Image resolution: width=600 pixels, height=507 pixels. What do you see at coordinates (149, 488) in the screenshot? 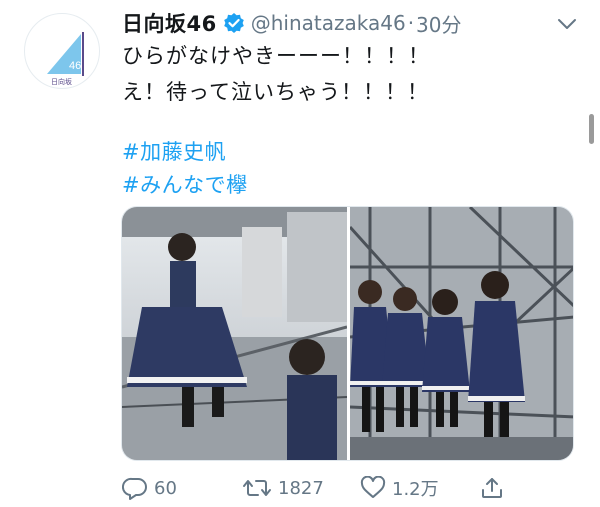
I see `reply-button: 60` at bounding box center [149, 488].